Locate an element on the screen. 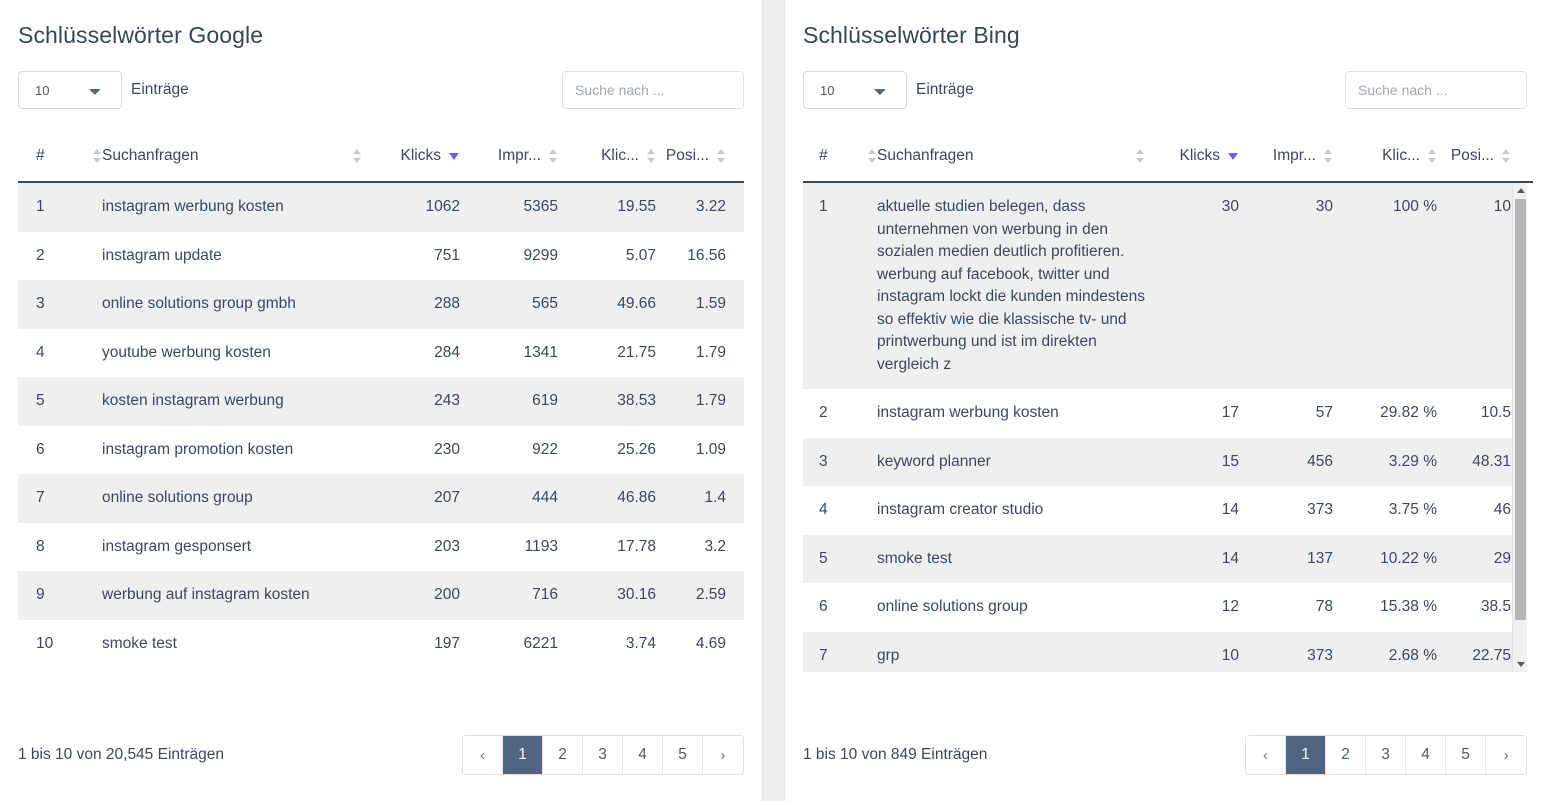  cell-clk: 1062 is located at coordinates (442, 206).